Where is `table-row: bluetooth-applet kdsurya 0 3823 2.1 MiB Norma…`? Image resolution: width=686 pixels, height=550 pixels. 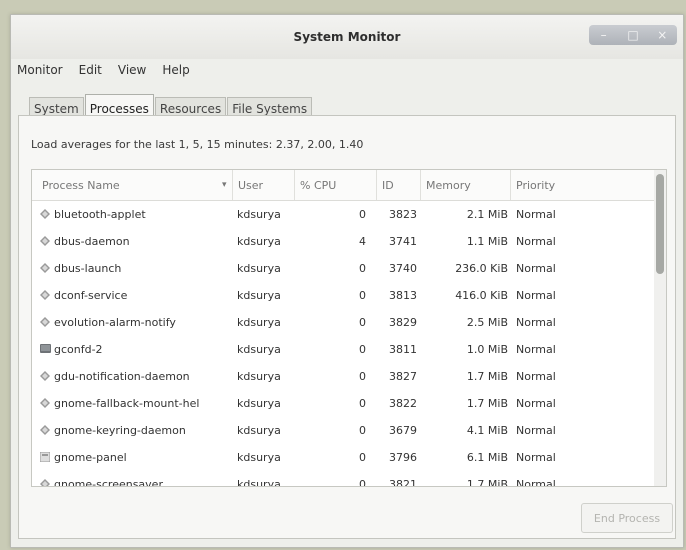
table-row: bluetooth-applet kdsurya 0 3823 2.1 MiB Norma… is located at coordinates (349, 214).